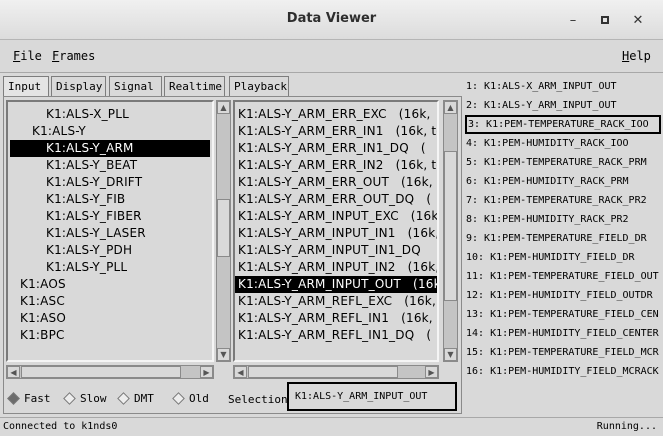  What do you see at coordinates (336, 148) in the screenshot?
I see `signal-list-item: K1:ALS-Y_ARM_ERR_IN1_DQ (` at bounding box center [336, 148].